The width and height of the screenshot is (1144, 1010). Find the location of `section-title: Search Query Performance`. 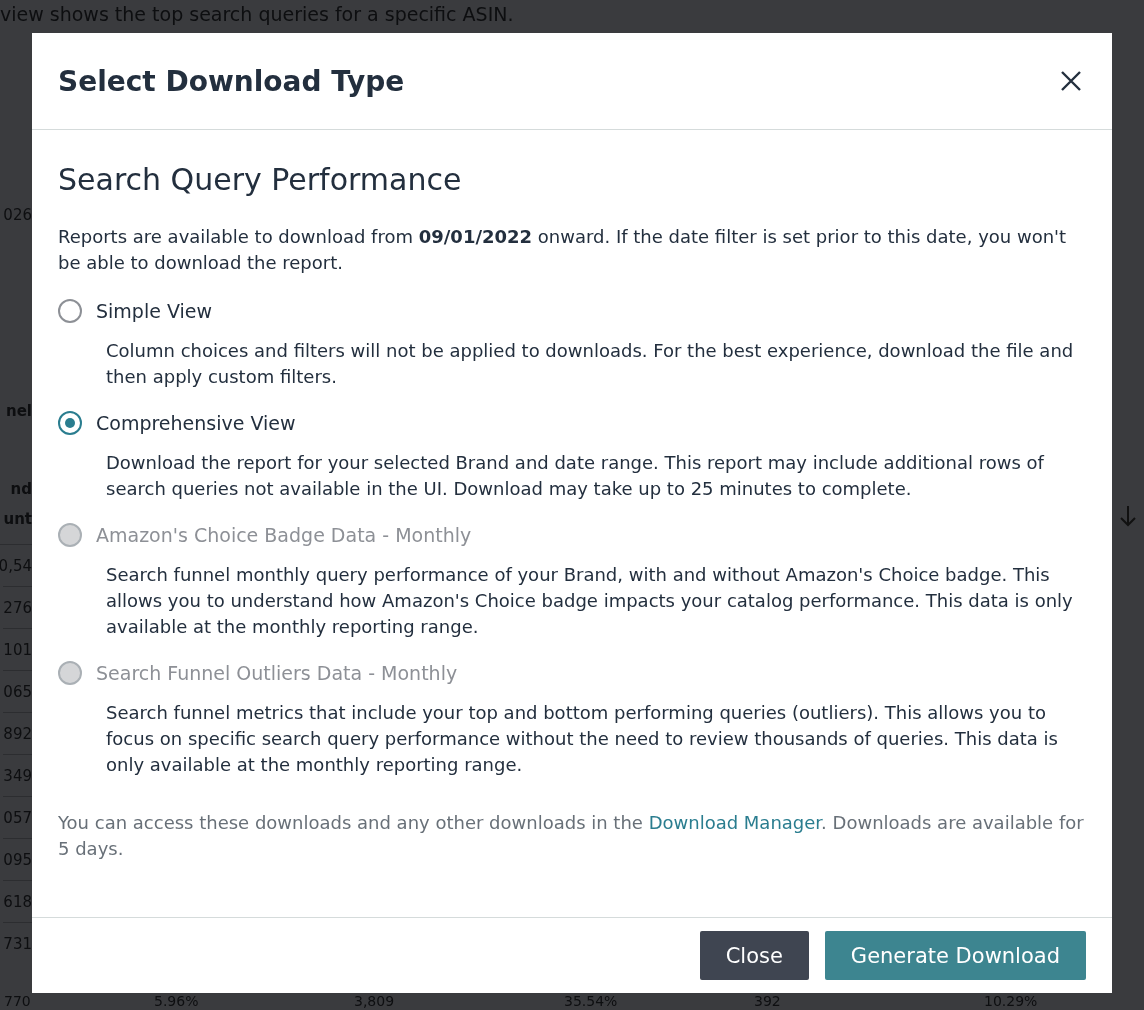

section-title: Search Query Performance is located at coordinates (260, 180).